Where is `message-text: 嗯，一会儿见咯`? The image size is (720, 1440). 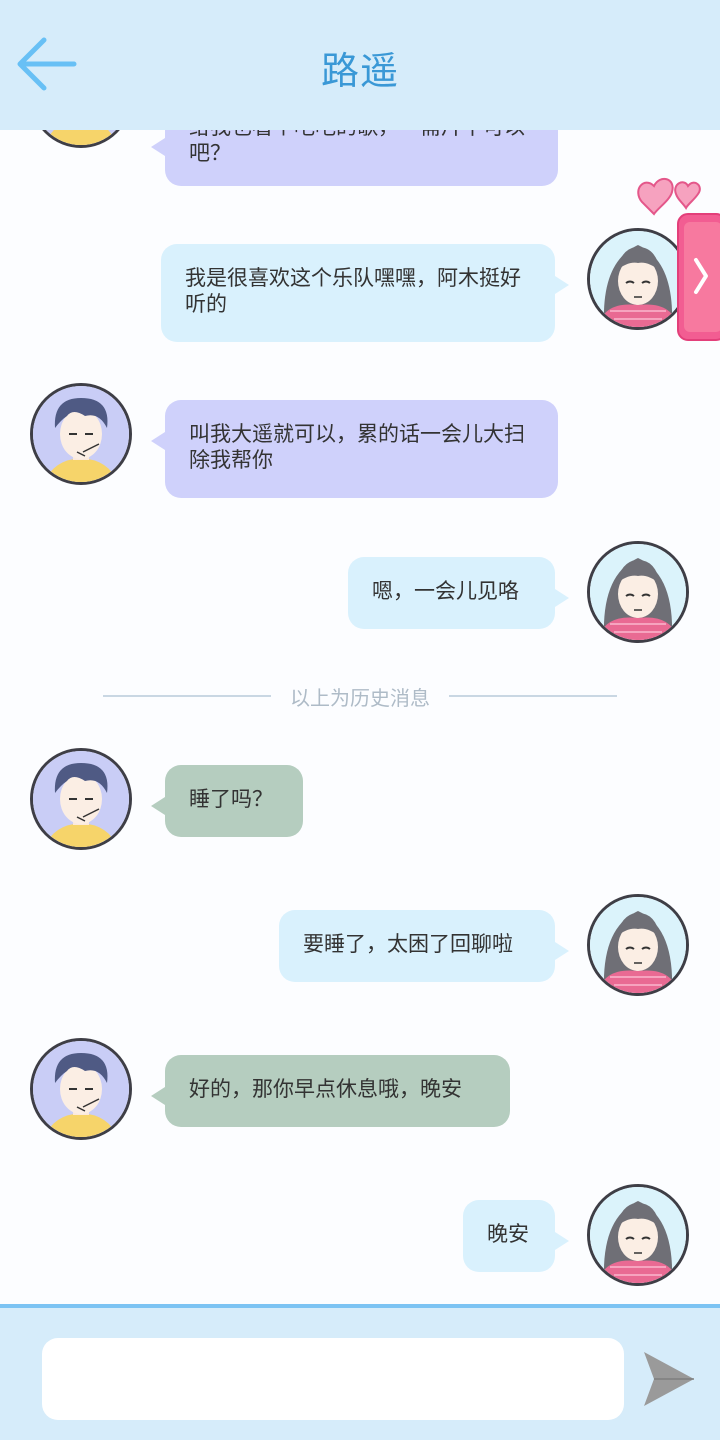 message-text: 嗯，一会儿见咯 is located at coordinates (445, 591).